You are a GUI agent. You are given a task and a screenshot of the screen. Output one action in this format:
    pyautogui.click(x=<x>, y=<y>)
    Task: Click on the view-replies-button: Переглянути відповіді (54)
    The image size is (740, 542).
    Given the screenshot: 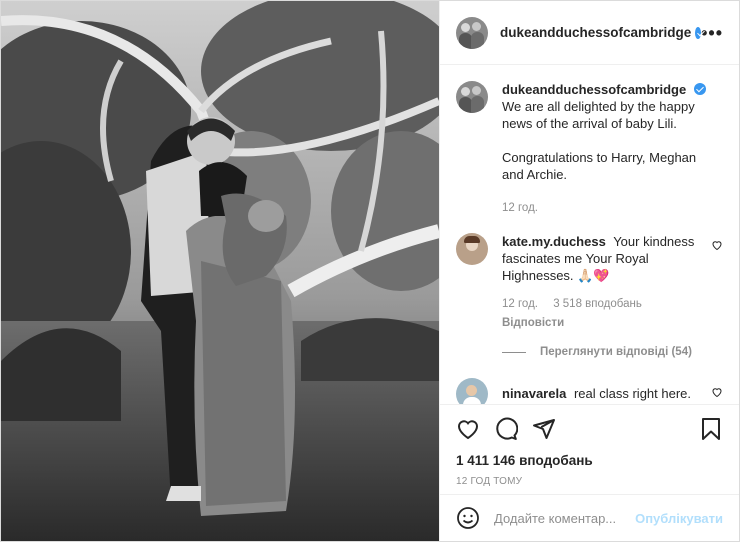 What is the action you would take?
    pyautogui.click(x=612, y=352)
    